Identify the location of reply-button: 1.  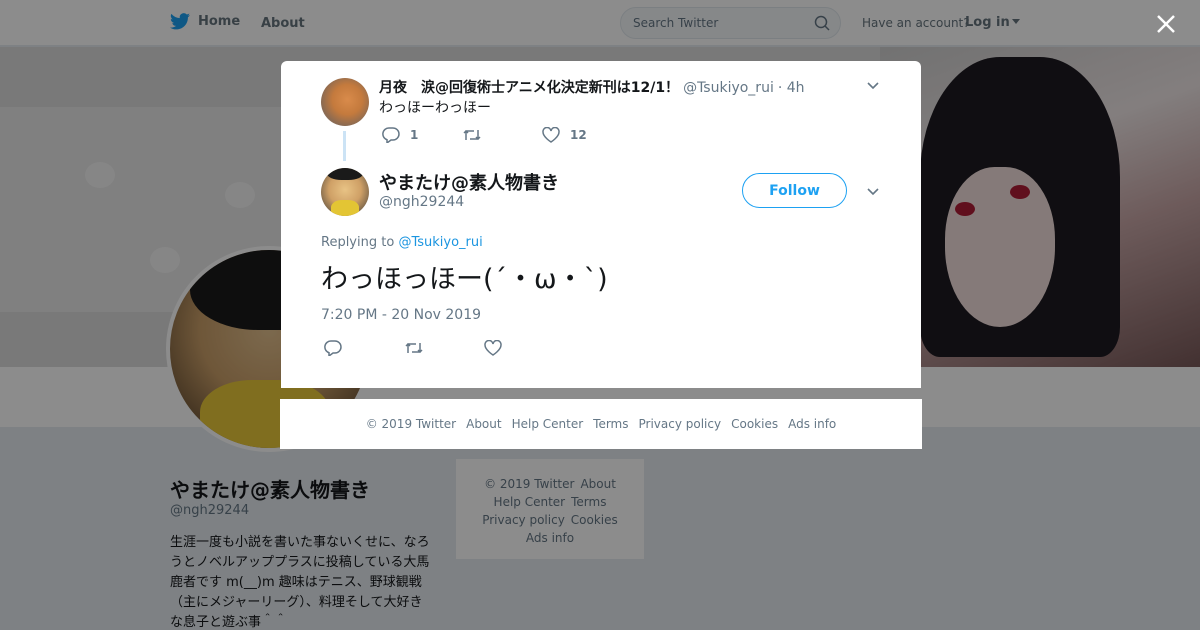
(422, 135).